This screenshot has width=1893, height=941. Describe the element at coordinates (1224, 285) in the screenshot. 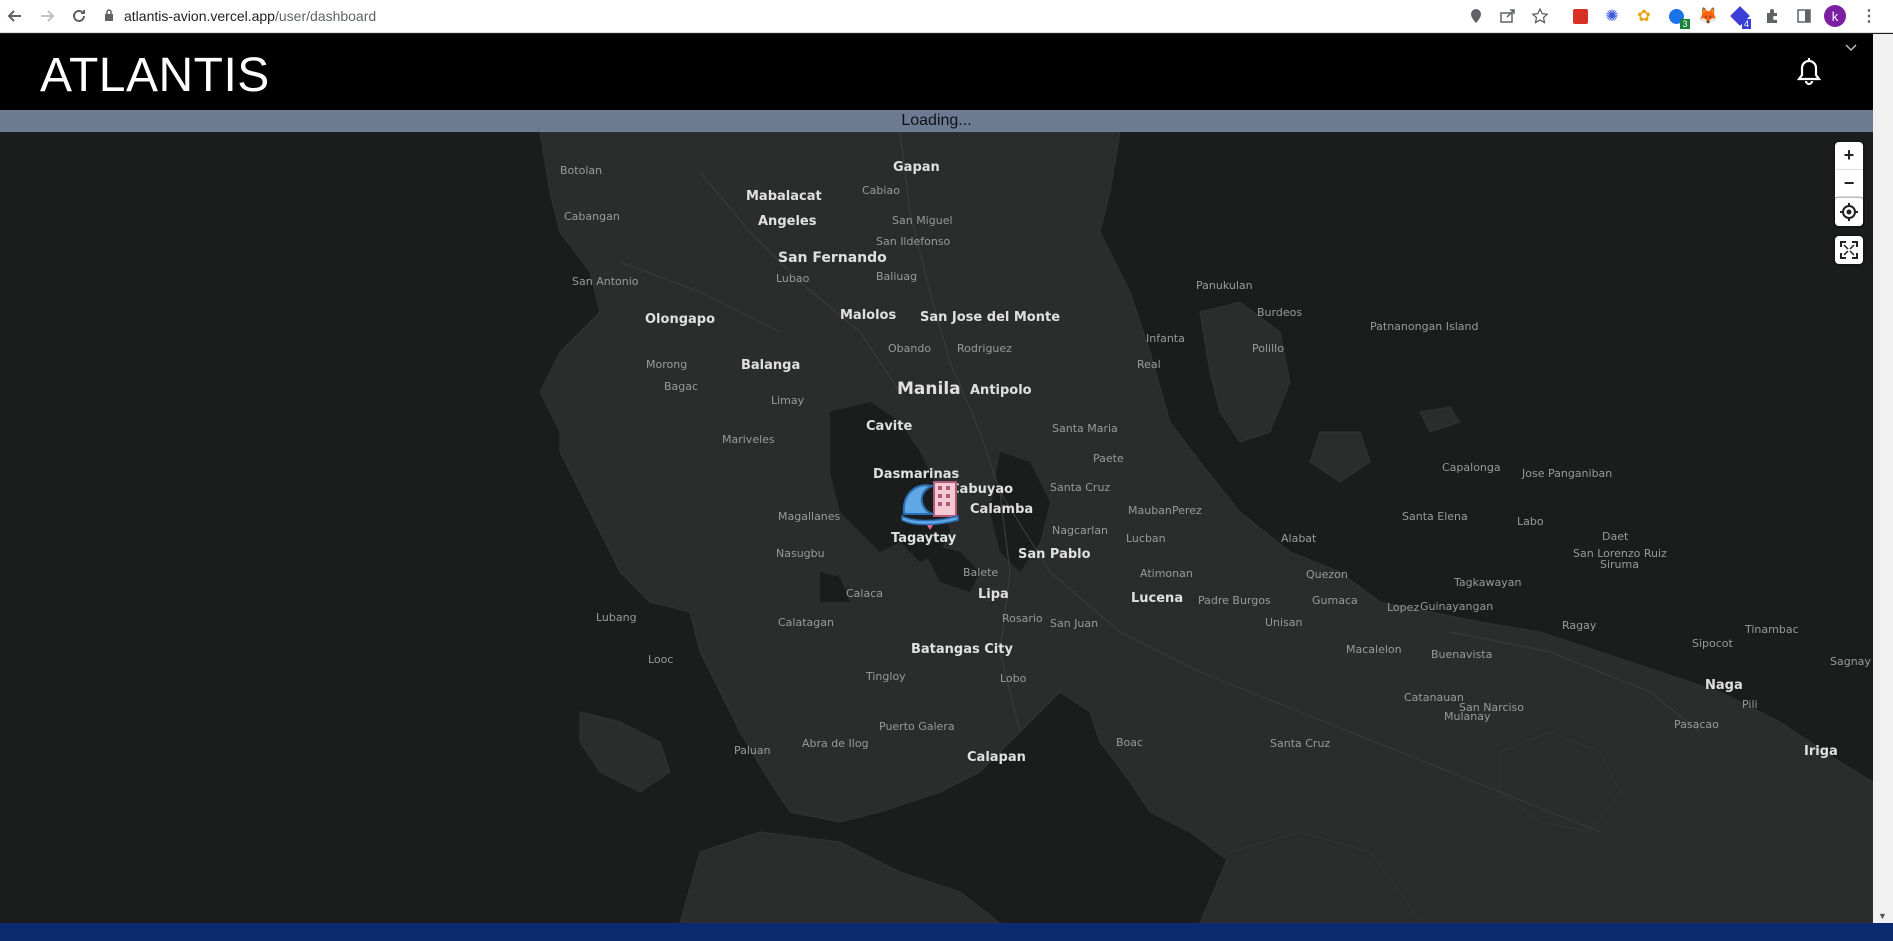

I see `map-label: Panukulan` at that location.